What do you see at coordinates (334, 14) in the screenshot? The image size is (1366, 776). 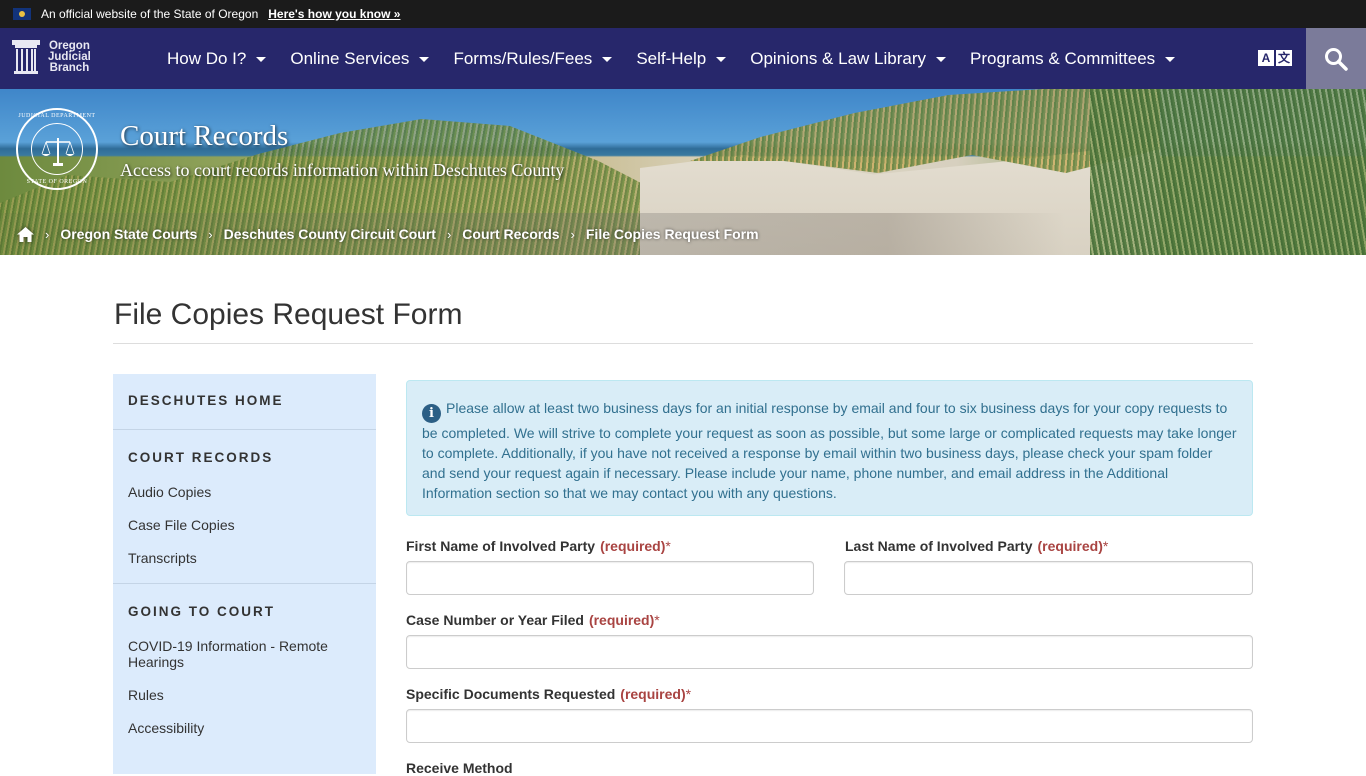 I see `heres-how-you-know-link: Here's how you know »` at bounding box center [334, 14].